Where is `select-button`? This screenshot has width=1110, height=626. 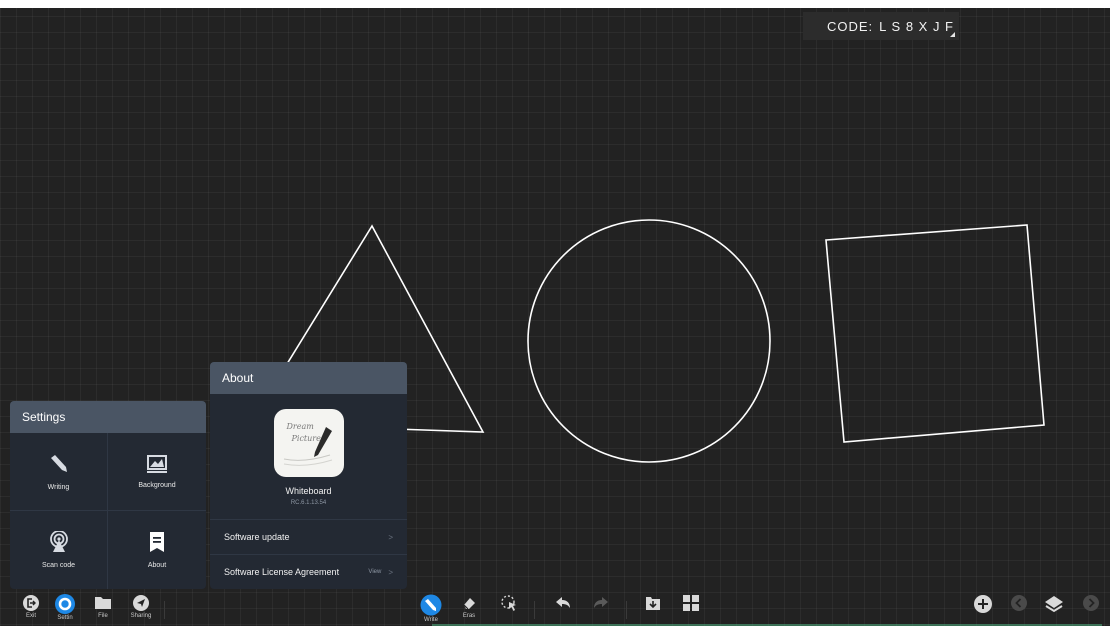 select-button is located at coordinates (509, 603).